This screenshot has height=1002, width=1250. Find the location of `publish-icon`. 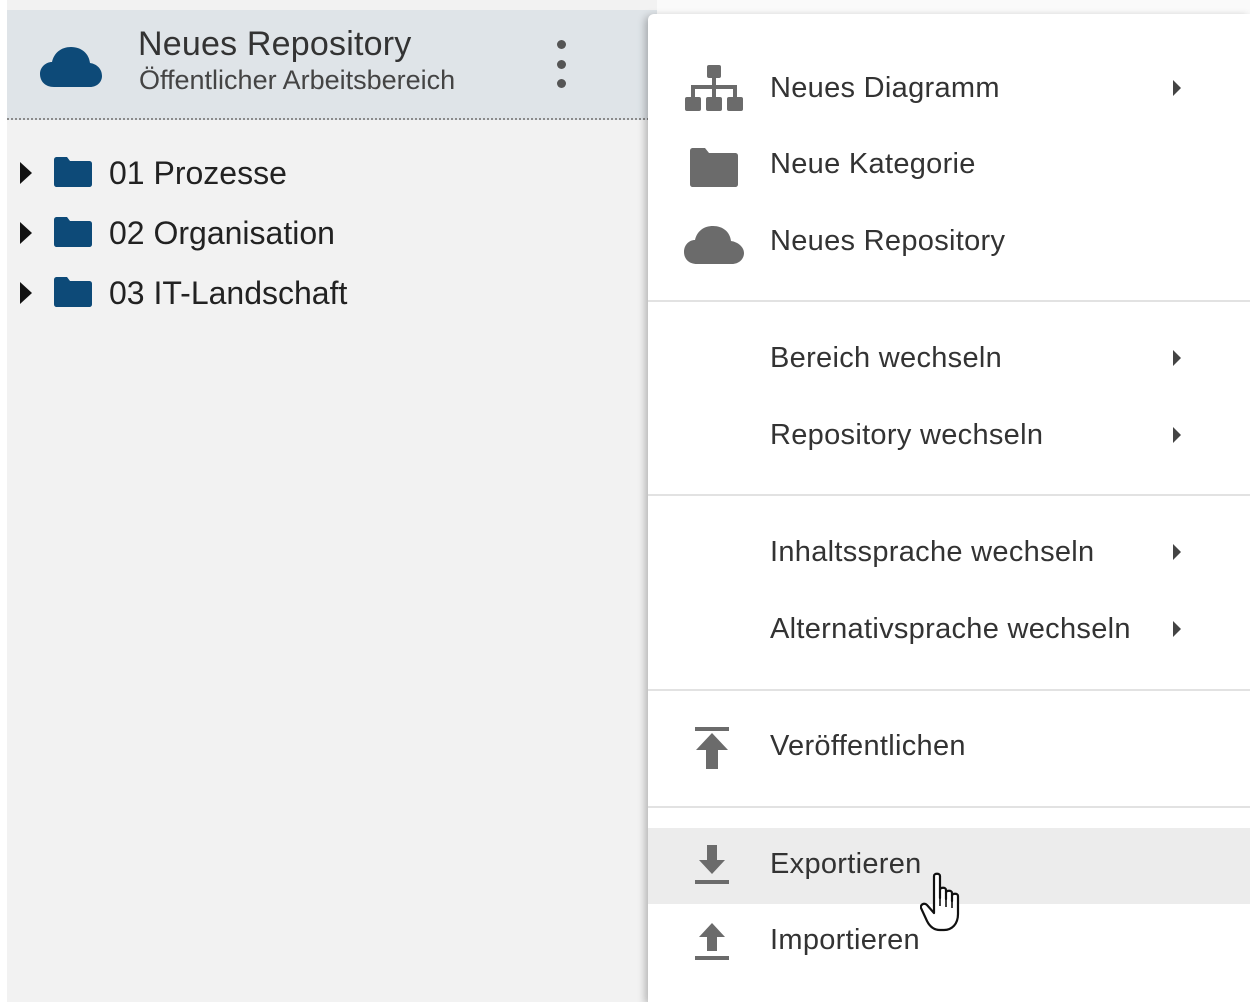

publish-icon is located at coordinates (712, 748).